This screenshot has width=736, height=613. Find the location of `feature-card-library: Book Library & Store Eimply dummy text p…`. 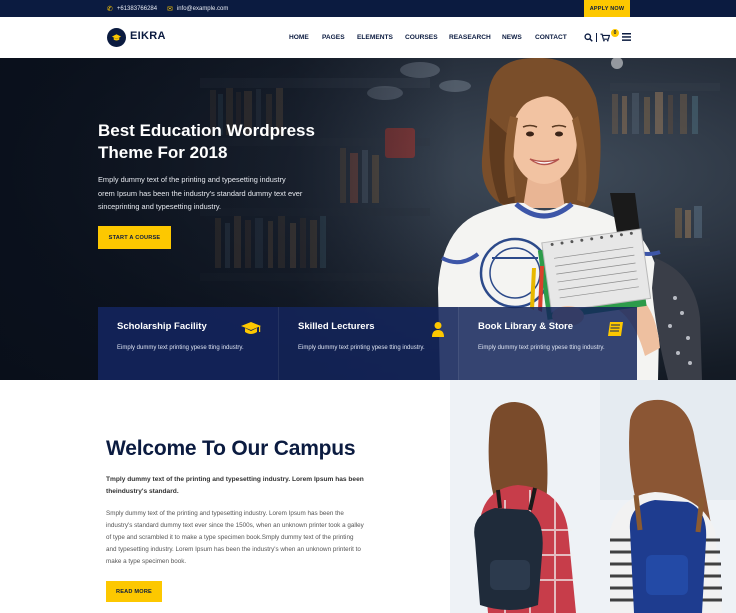

feature-card-library: Book Library & Store Eimply dummy text p… is located at coordinates (547, 343).